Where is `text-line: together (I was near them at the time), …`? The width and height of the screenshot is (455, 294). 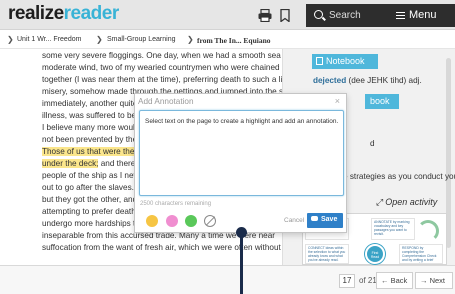
text-line: together (I was near them at the time), … is located at coordinates (162, 79).